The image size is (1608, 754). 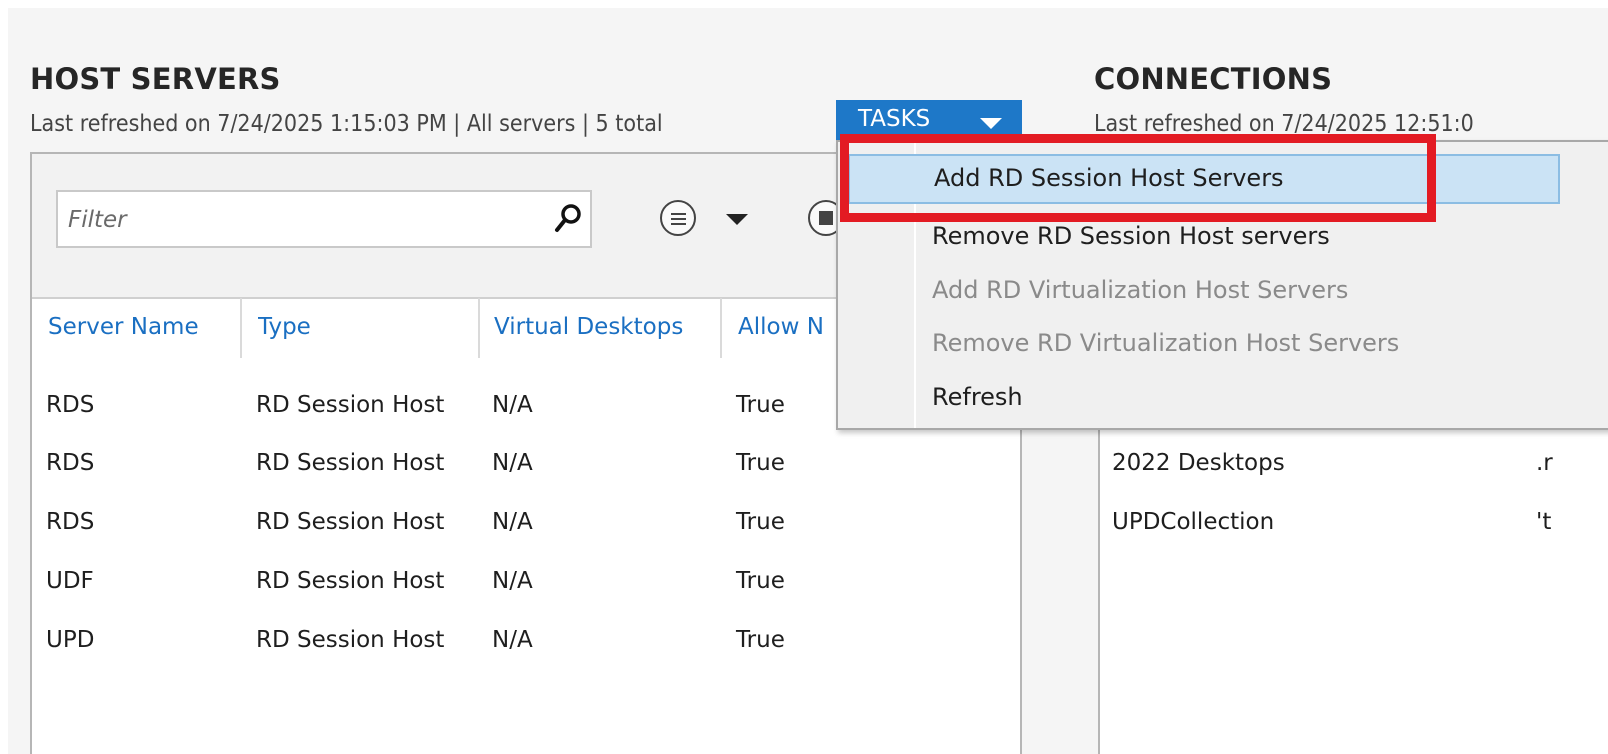 I want to click on collection-extra: .r, so click(x=1544, y=463).